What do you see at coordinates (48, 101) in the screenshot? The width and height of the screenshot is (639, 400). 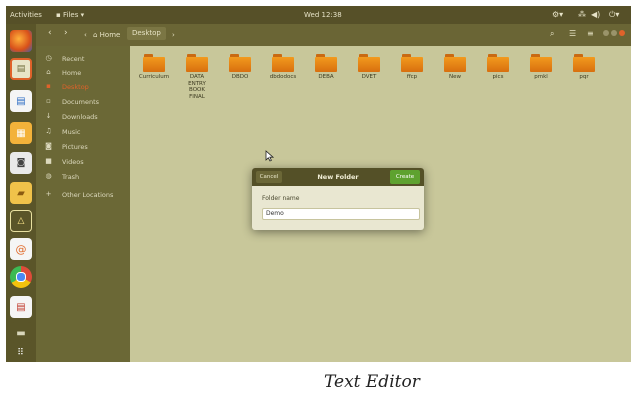 I see `documents-icon: ▫` at bounding box center [48, 101].